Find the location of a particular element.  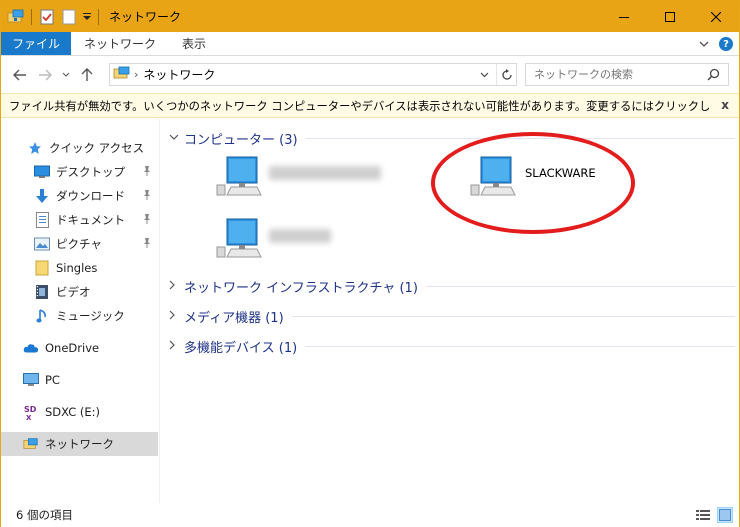

minimize-icon is located at coordinates (624, 17).